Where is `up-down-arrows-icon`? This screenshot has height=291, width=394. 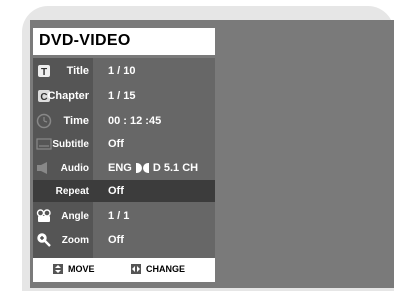
up-down-arrows-icon is located at coordinates (58, 269).